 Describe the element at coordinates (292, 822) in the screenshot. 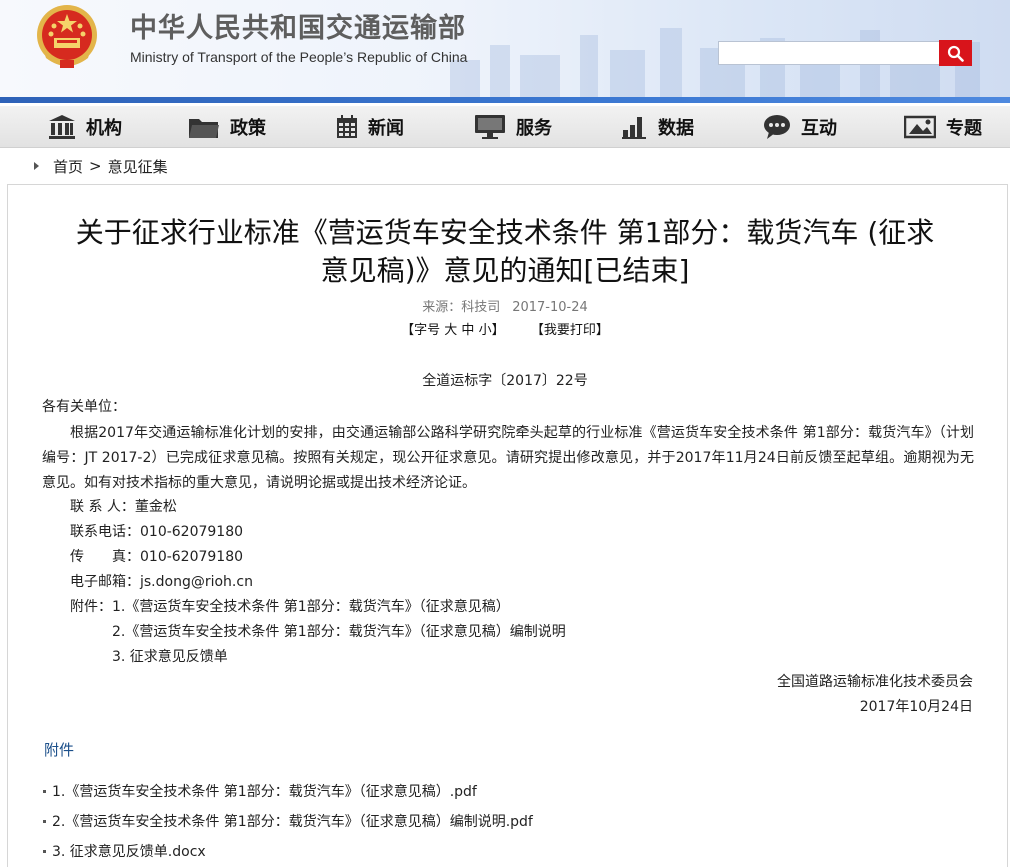

I see `attachment-link-label: 2.《营运货车安全技术条件 第1部分：载货汽车》（征求意见稿）编制说明.pdf` at that location.